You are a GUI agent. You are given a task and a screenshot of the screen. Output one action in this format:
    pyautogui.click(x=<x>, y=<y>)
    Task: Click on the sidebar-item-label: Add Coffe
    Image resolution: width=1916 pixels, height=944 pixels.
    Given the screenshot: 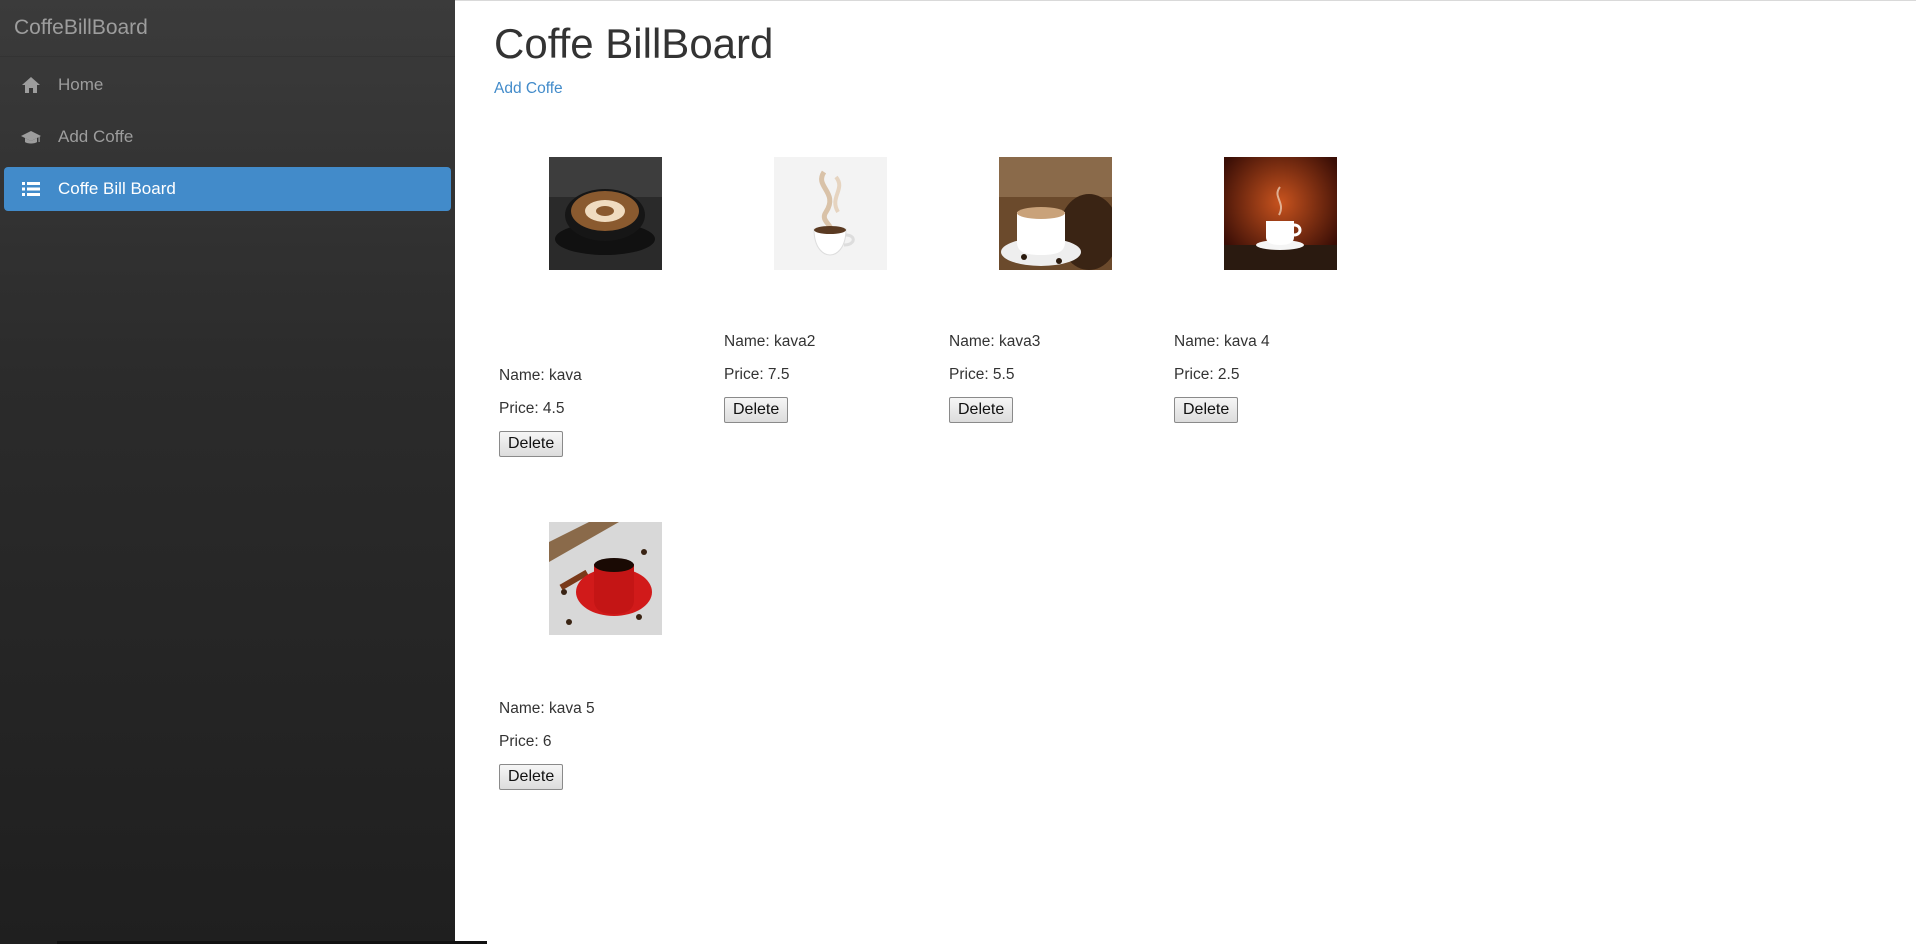 What is the action you would take?
    pyautogui.click(x=96, y=136)
    